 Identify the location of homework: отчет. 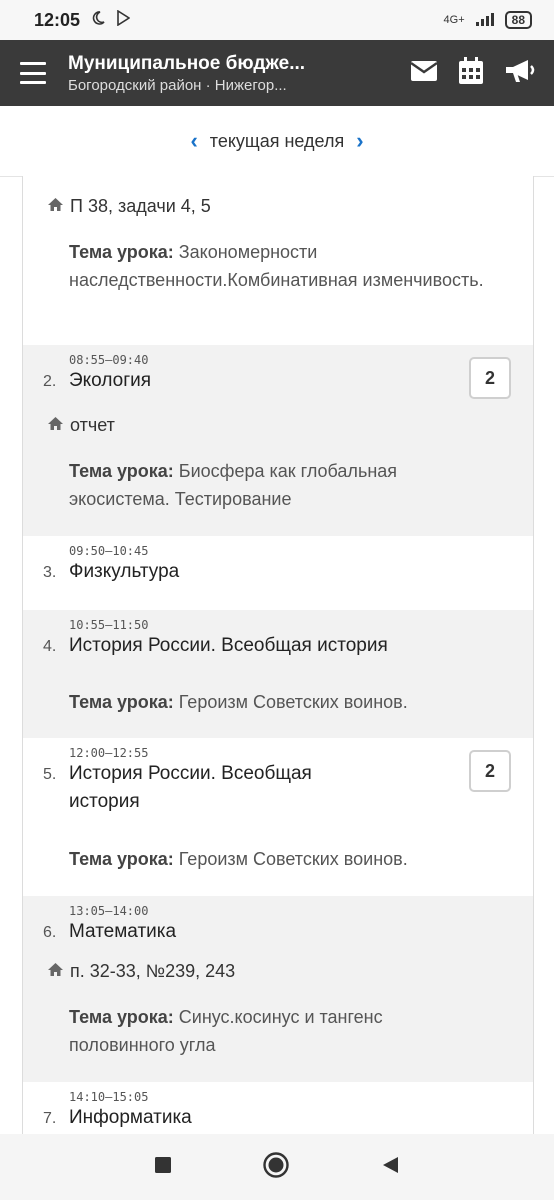
(69, 425).